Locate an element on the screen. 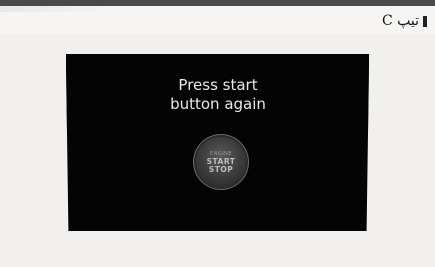 The height and width of the screenshot is (267, 435). figure-caption: تیپ C is located at coordinates (404, 21).